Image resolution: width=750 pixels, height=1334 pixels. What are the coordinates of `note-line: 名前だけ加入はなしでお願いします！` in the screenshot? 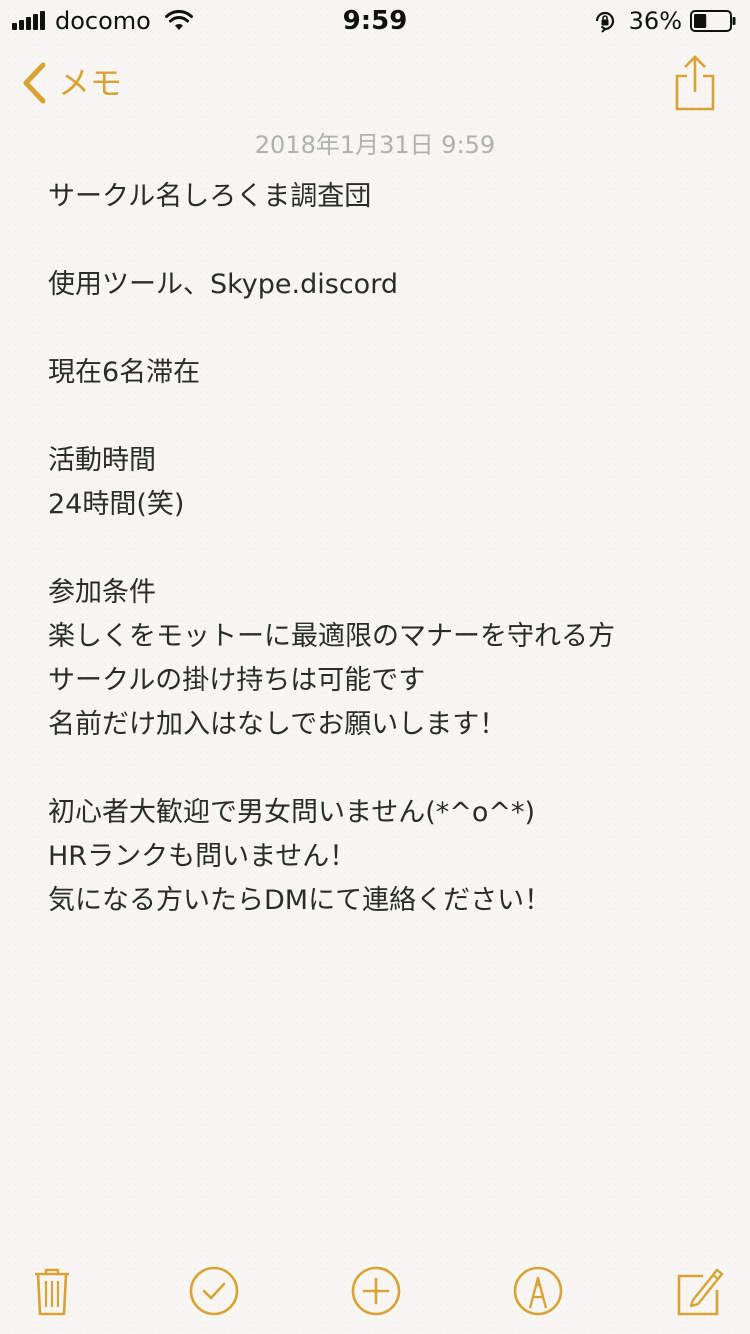 It's located at (277, 724).